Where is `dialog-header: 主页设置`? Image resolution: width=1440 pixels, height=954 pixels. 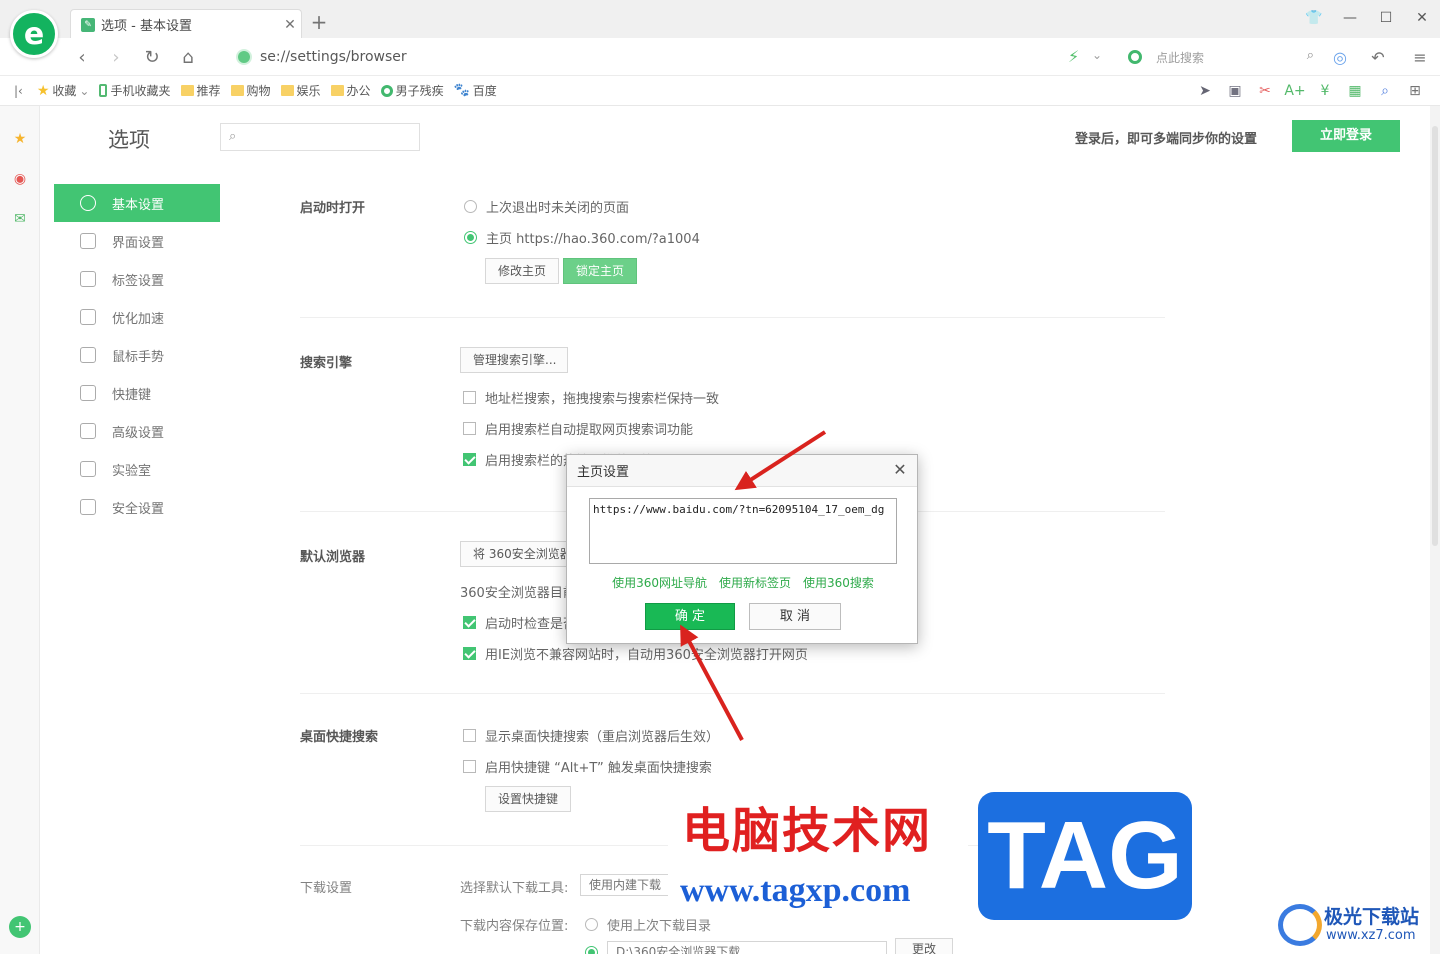 dialog-header: 主页设置 is located at coordinates (742, 471).